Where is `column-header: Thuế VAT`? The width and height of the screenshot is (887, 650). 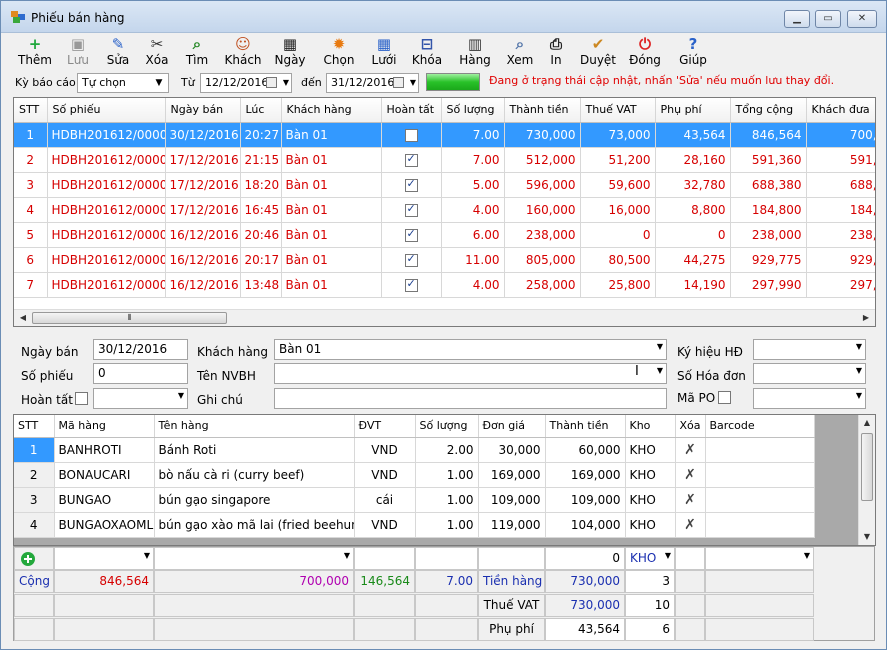 column-header: Thuế VAT is located at coordinates (618, 110).